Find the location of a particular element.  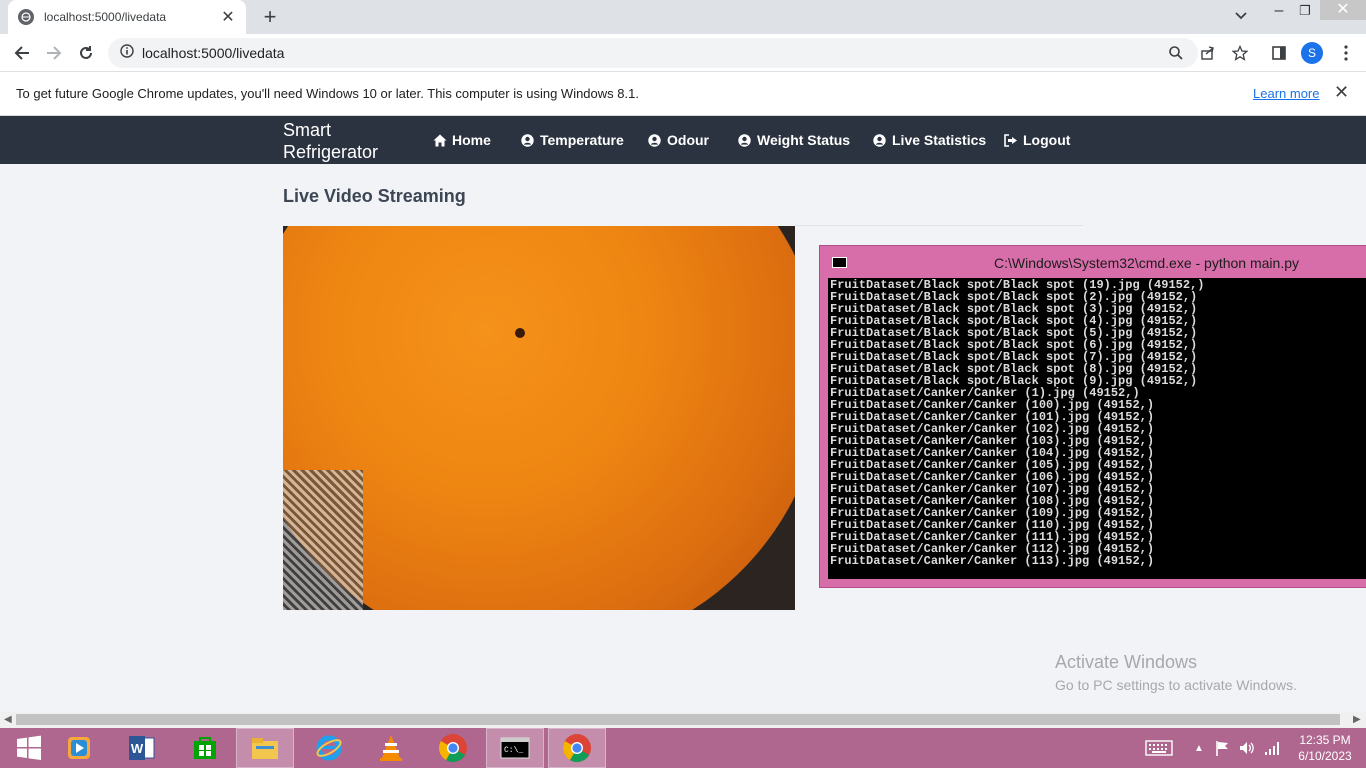

horizontal-scrollbar: ◀ ▶ is located at coordinates (683, 720).